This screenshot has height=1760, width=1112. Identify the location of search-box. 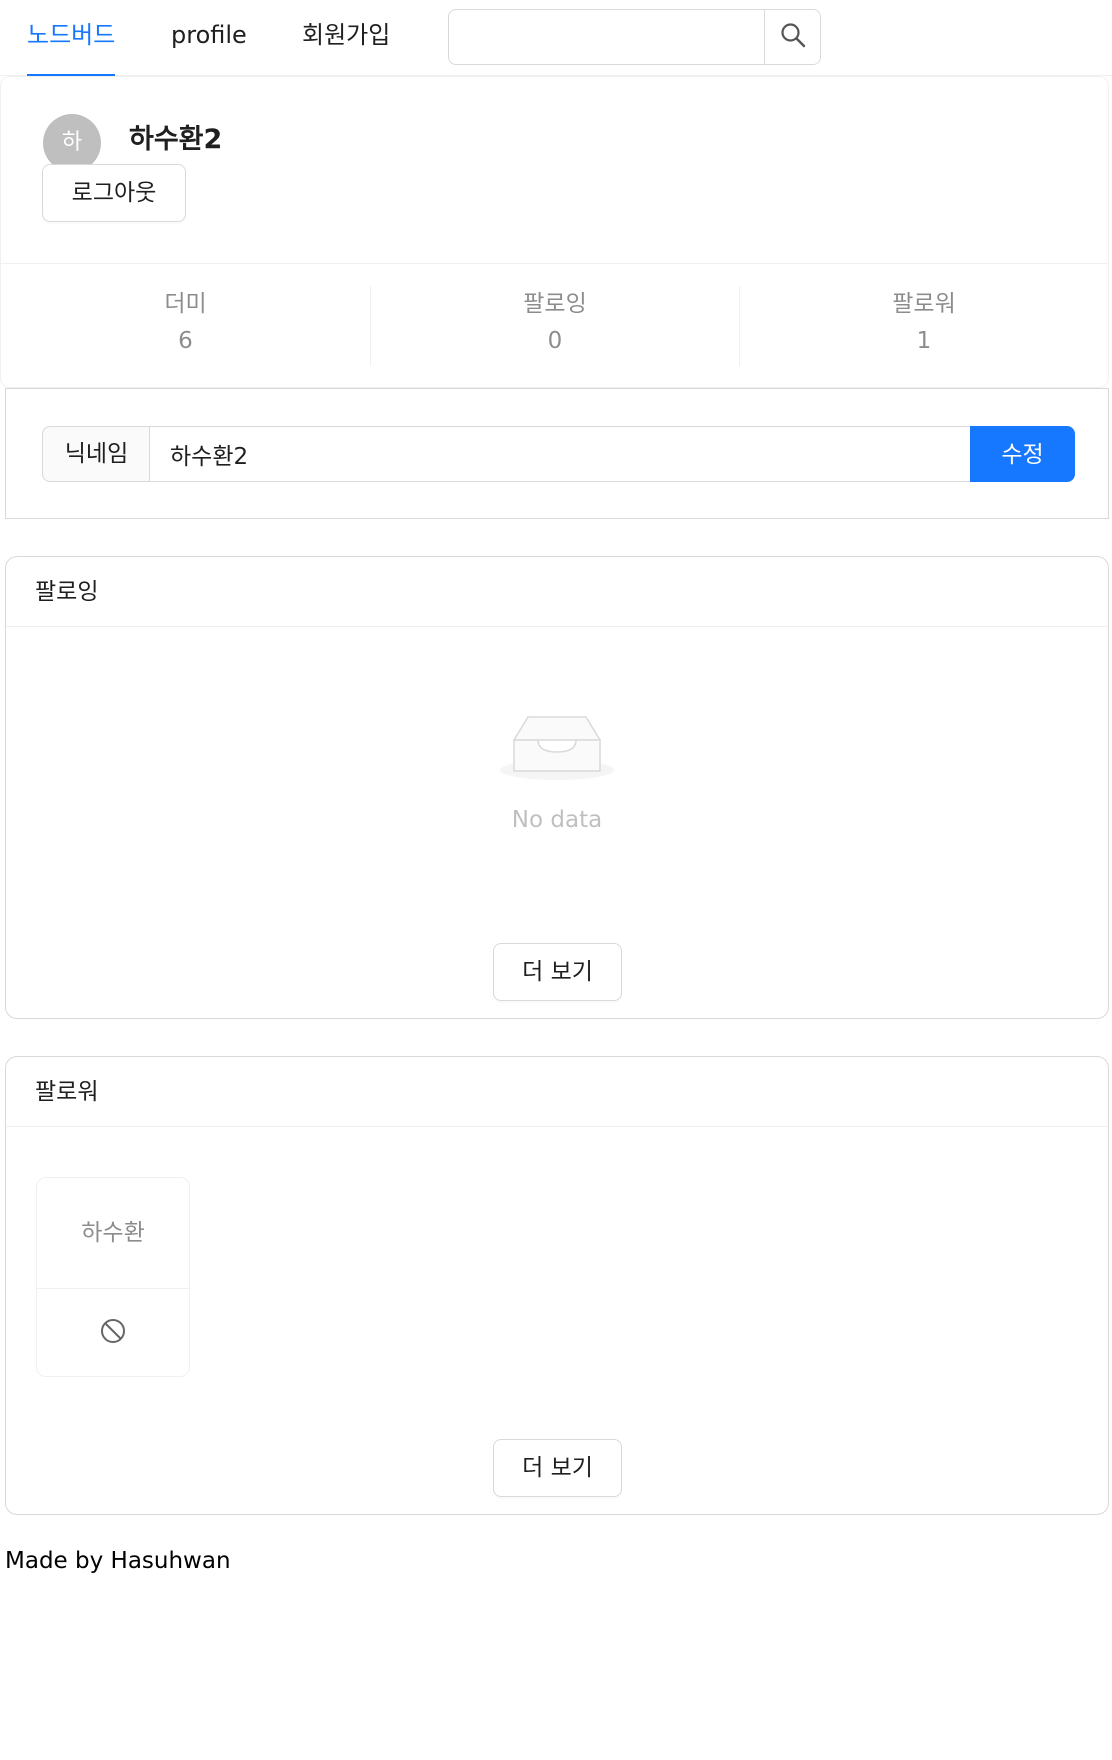
(634, 37).